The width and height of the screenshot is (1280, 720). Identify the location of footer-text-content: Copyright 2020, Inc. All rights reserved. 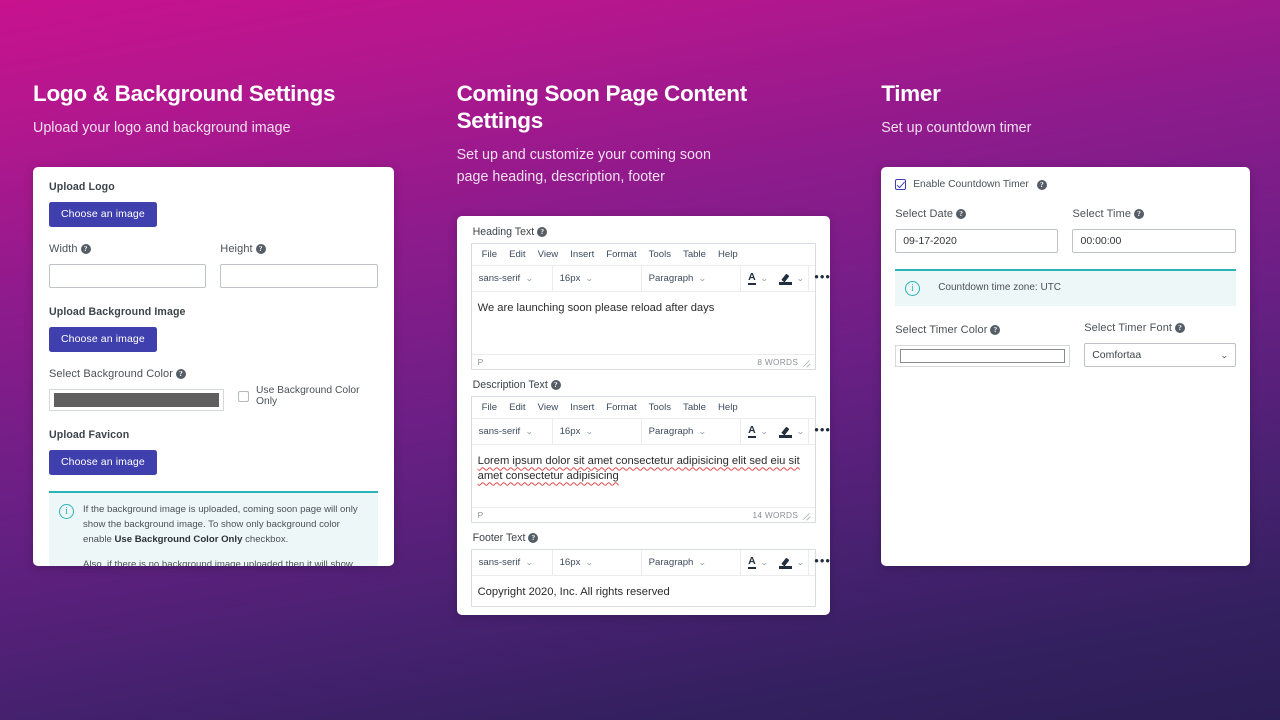
(643, 591).